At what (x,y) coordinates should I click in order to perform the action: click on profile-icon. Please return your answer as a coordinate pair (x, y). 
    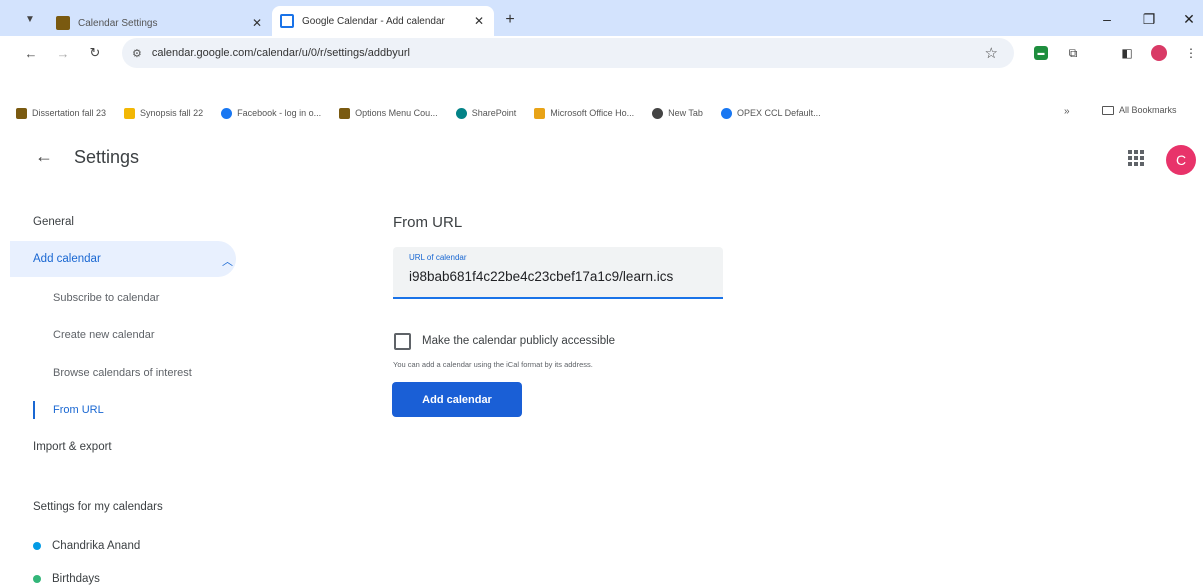
    Looking at the image, I should click on (1159, 53).